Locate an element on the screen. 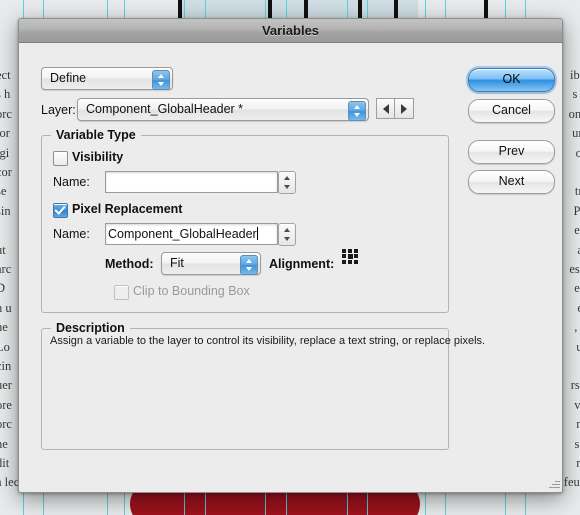 The height and width of the screenshot is (515, 580). clip-to-bounding-box-checkbox is located at coordinates (121, 292).